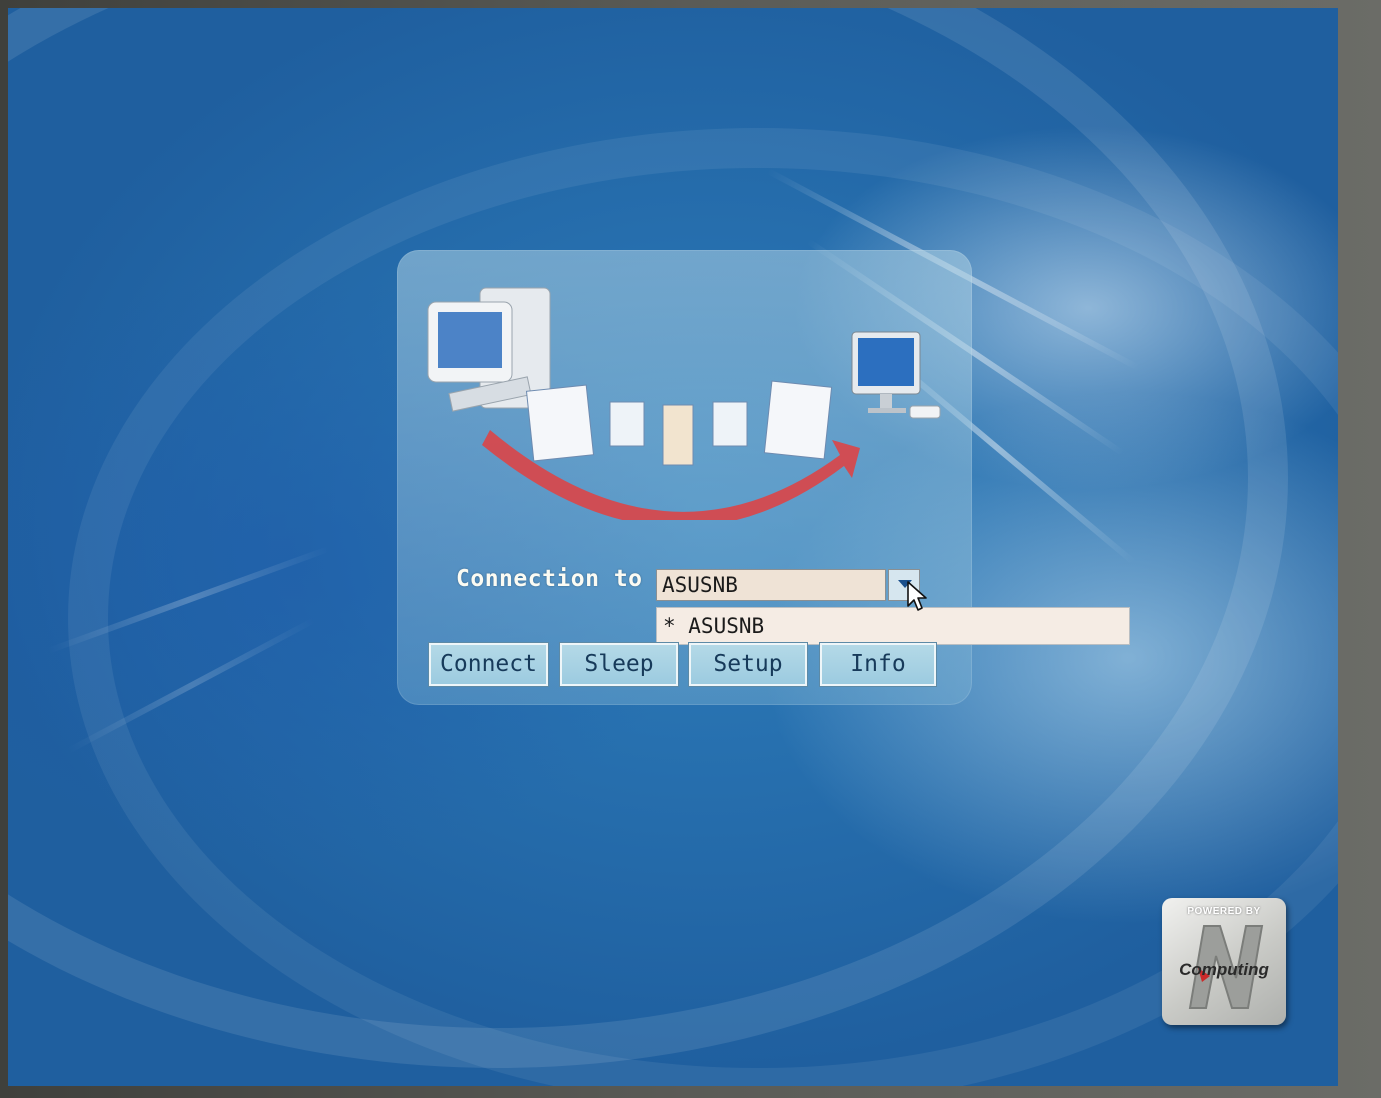  I want to click on server-option: * ASUSNB, so click(893, 626).